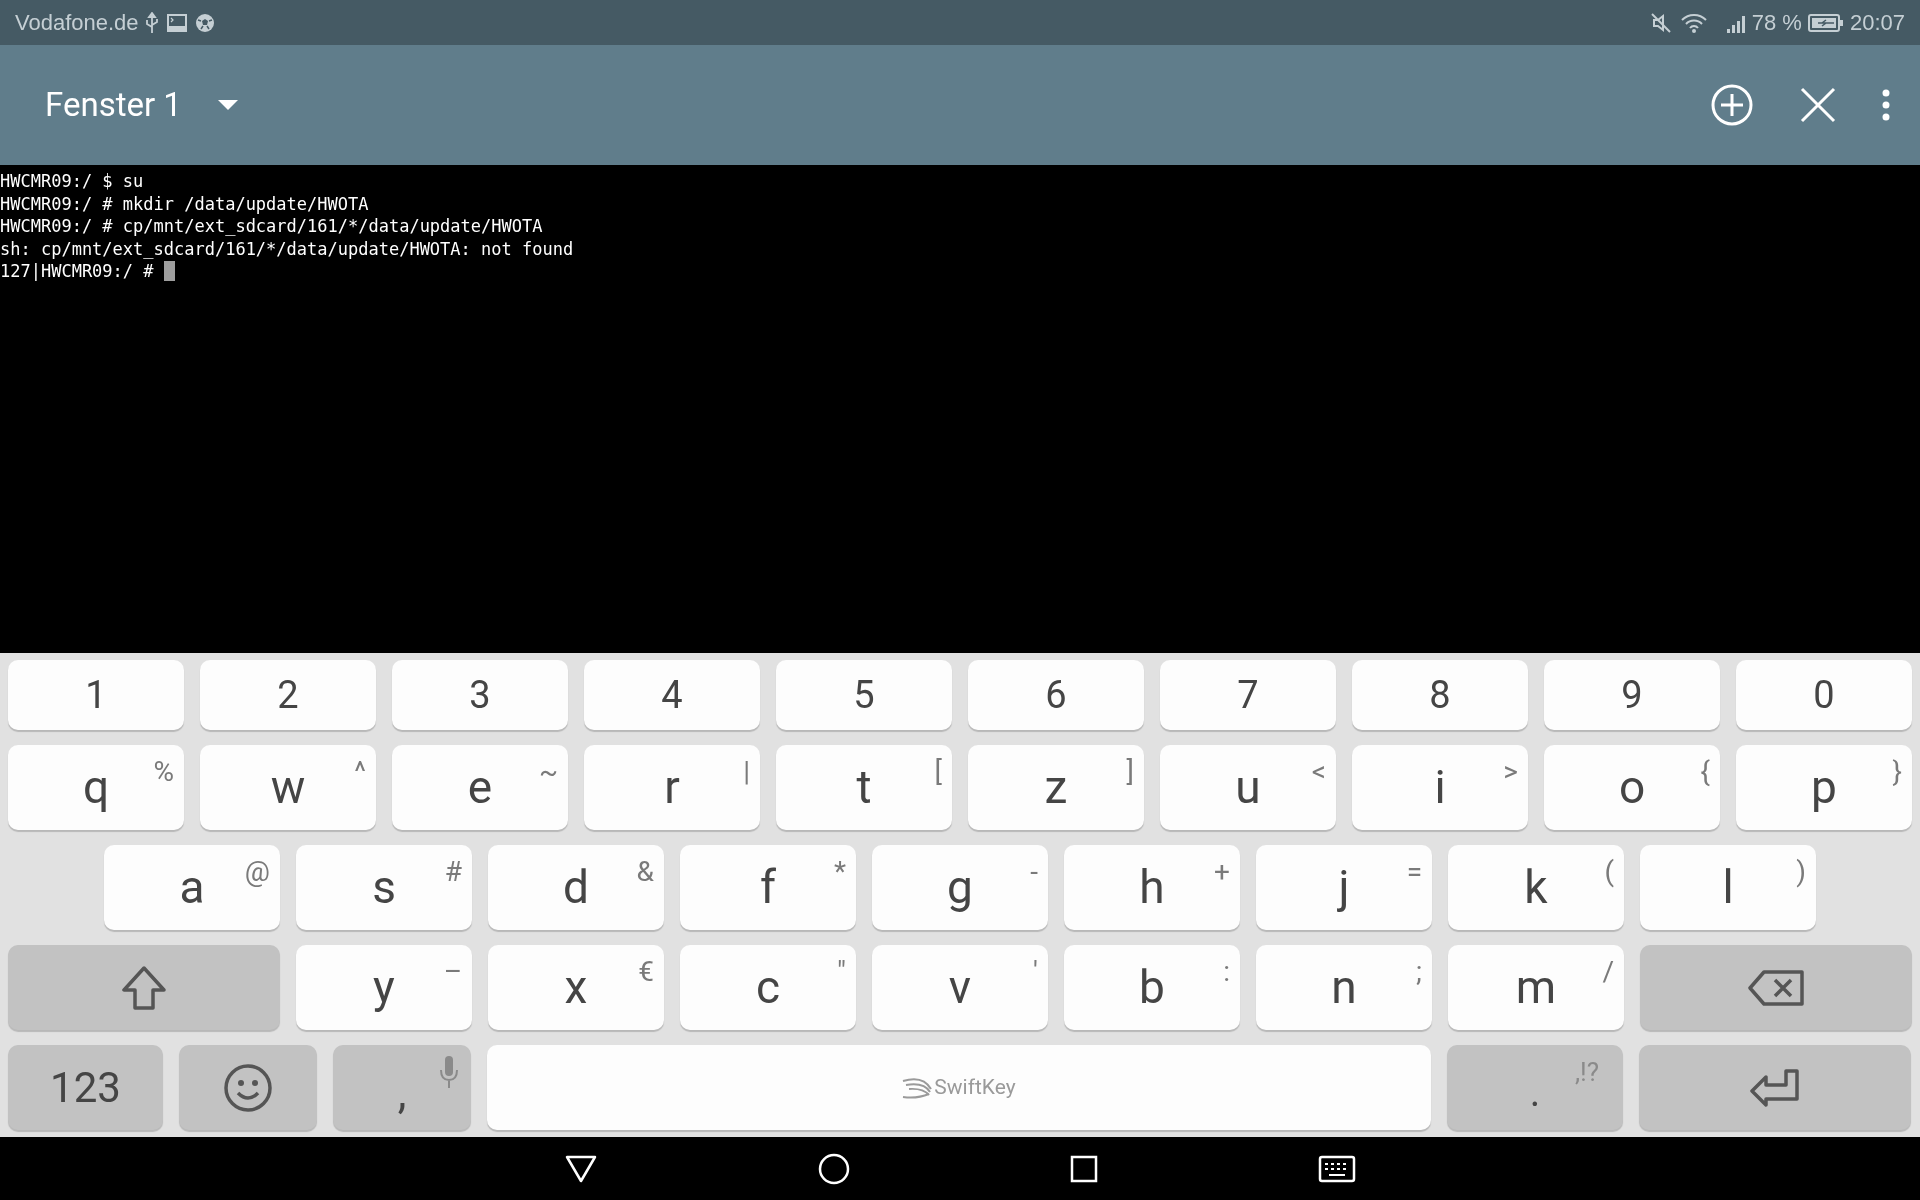  I want to click on symbols-key: 123, so click(85, 1087).